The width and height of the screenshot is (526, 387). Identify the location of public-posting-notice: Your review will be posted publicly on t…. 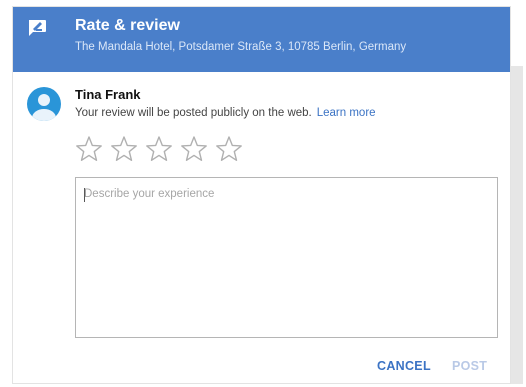
(225, 113).